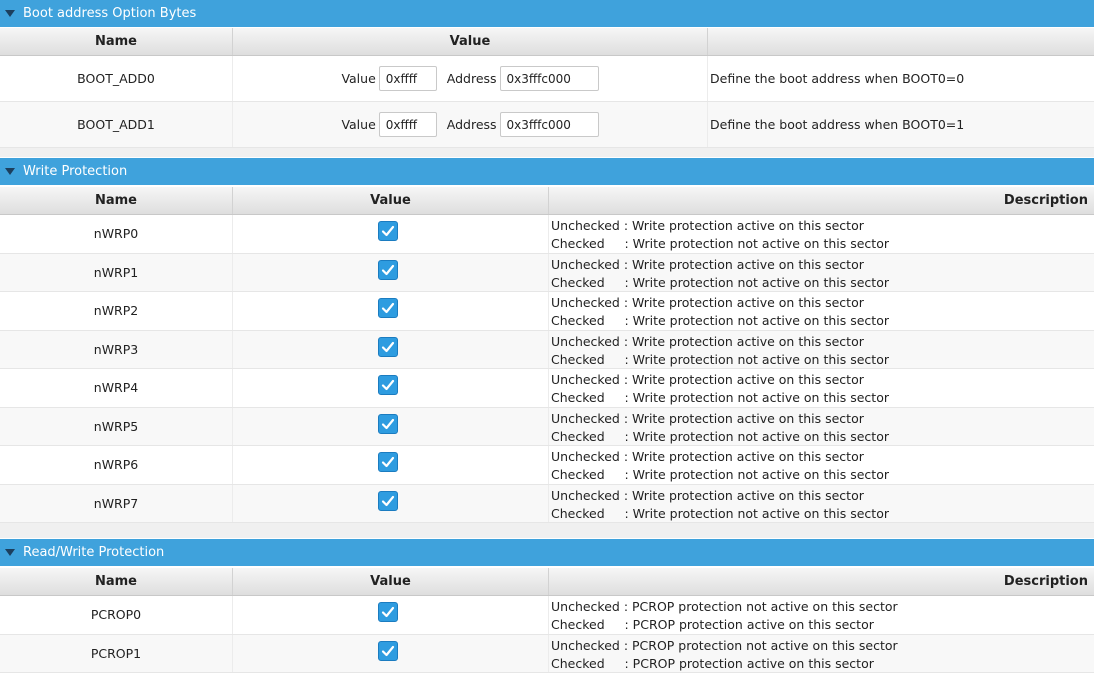 The height and width of the screenshot is (673, 1094). I want to click on row-name: nWRP5, so click(116, 427).